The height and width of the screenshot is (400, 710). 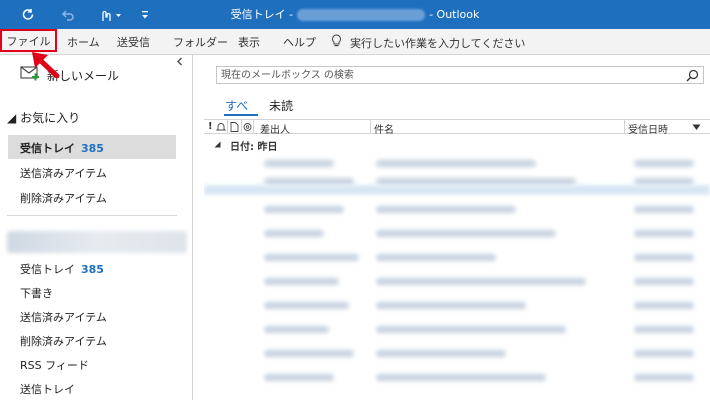 I want to click on collapse-pane-icon, so click(x=179, y=63).